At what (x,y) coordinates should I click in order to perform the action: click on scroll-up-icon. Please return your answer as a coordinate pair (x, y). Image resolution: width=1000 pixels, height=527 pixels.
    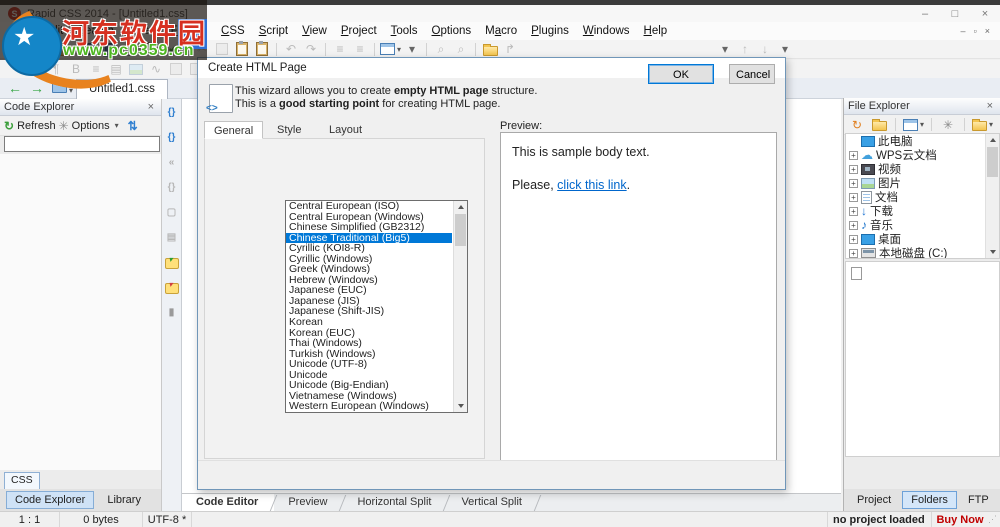
    Looking at the image, I should click on (460, 207).